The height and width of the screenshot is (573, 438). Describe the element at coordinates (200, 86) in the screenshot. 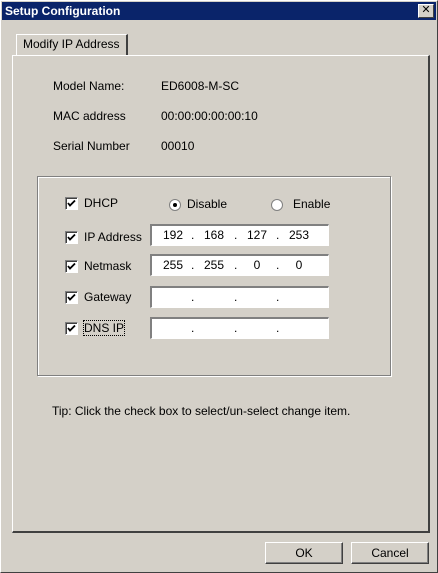

I see `model-name-value: ED6008-M-SC` at that location.